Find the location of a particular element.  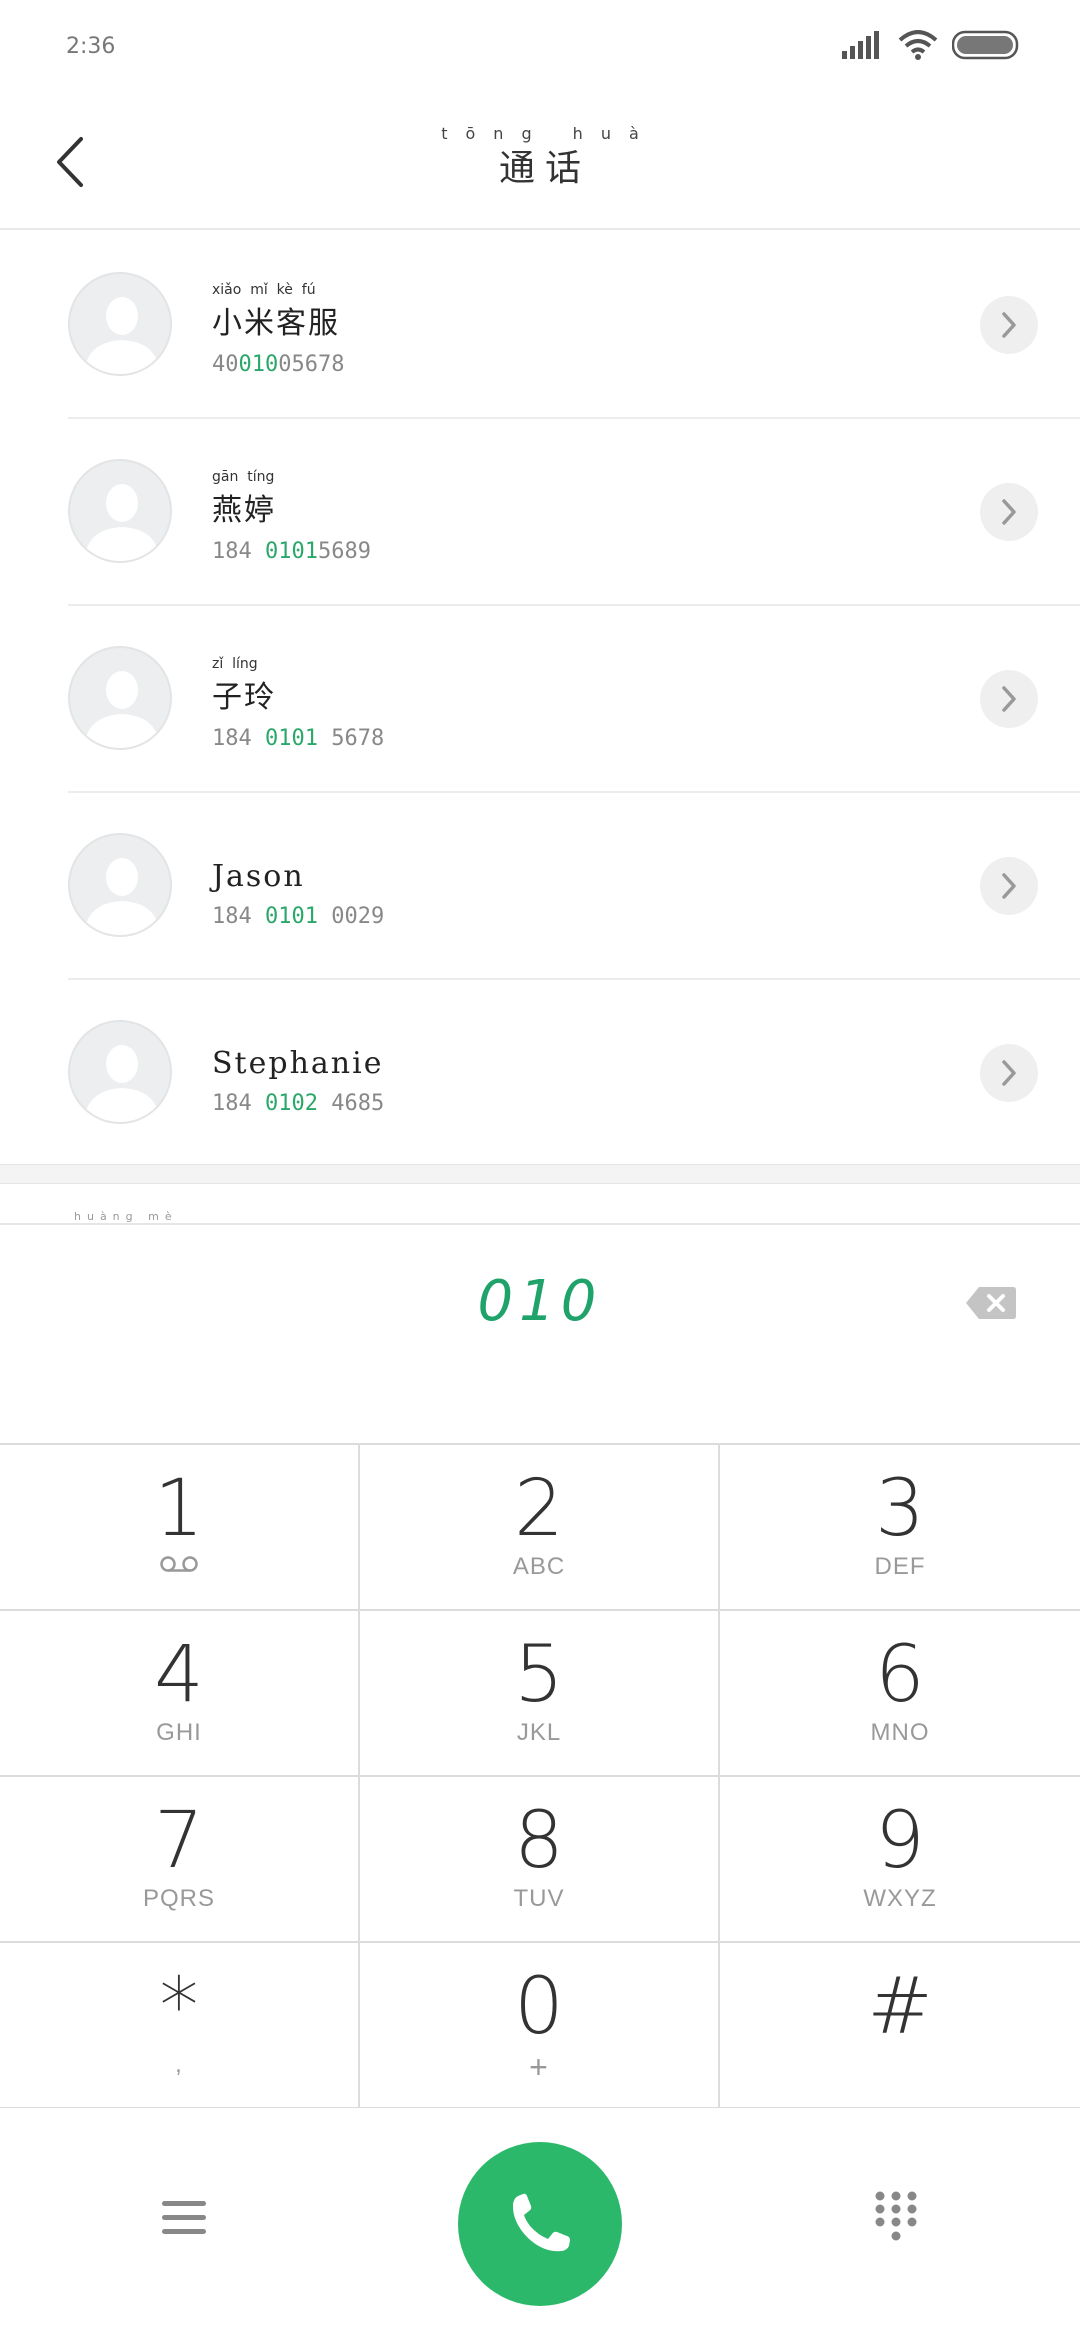

list-bottom-bar is located at coordinates (540, 1174).